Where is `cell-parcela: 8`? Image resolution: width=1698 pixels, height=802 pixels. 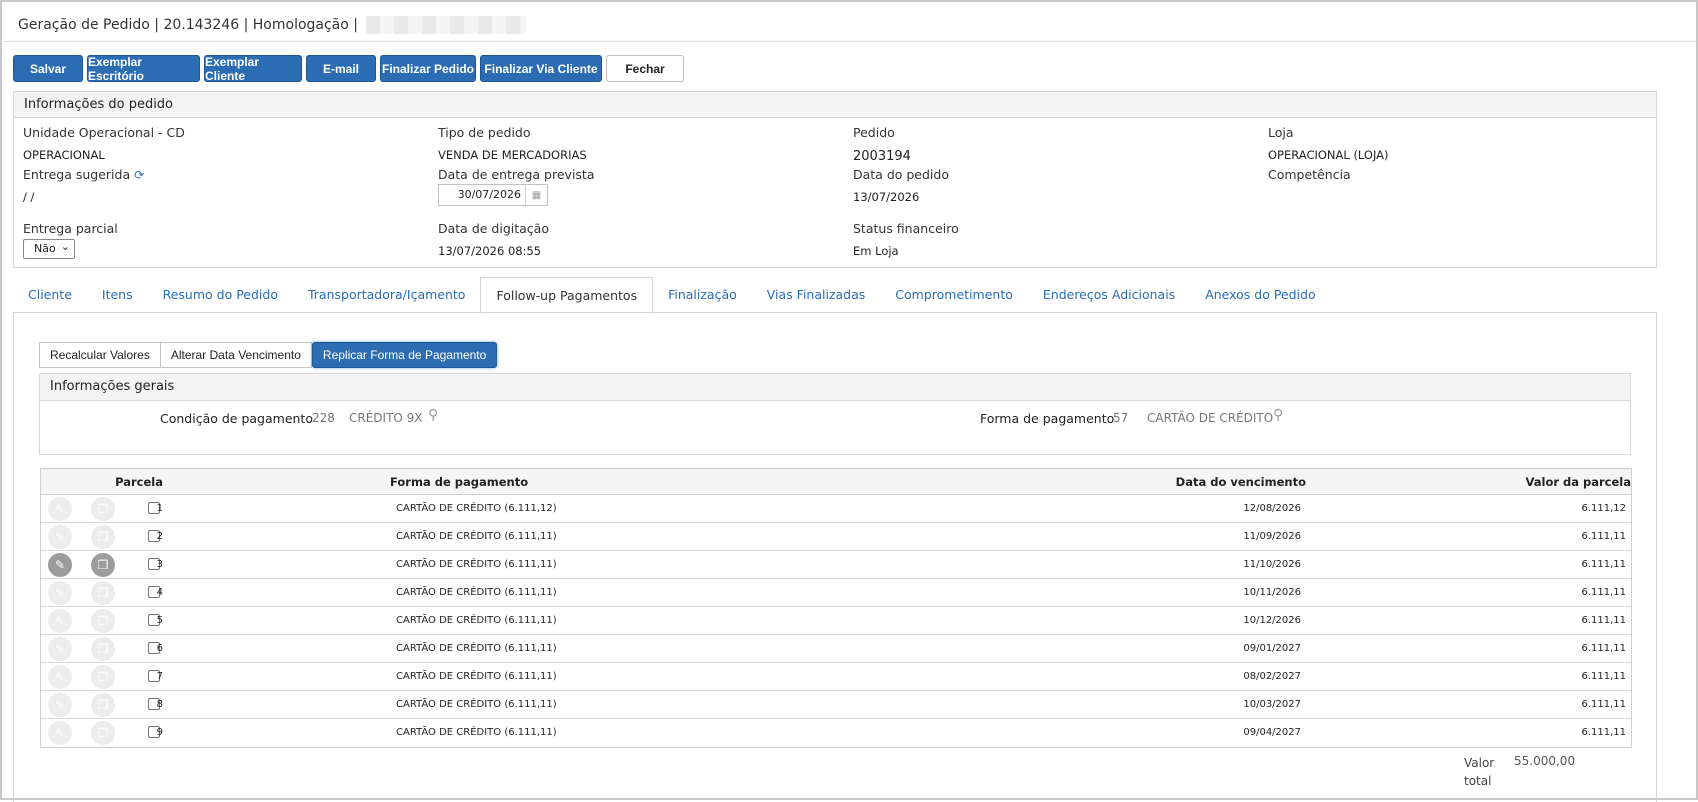
cell-parcela: 8 is located at coordinates (159, 704).